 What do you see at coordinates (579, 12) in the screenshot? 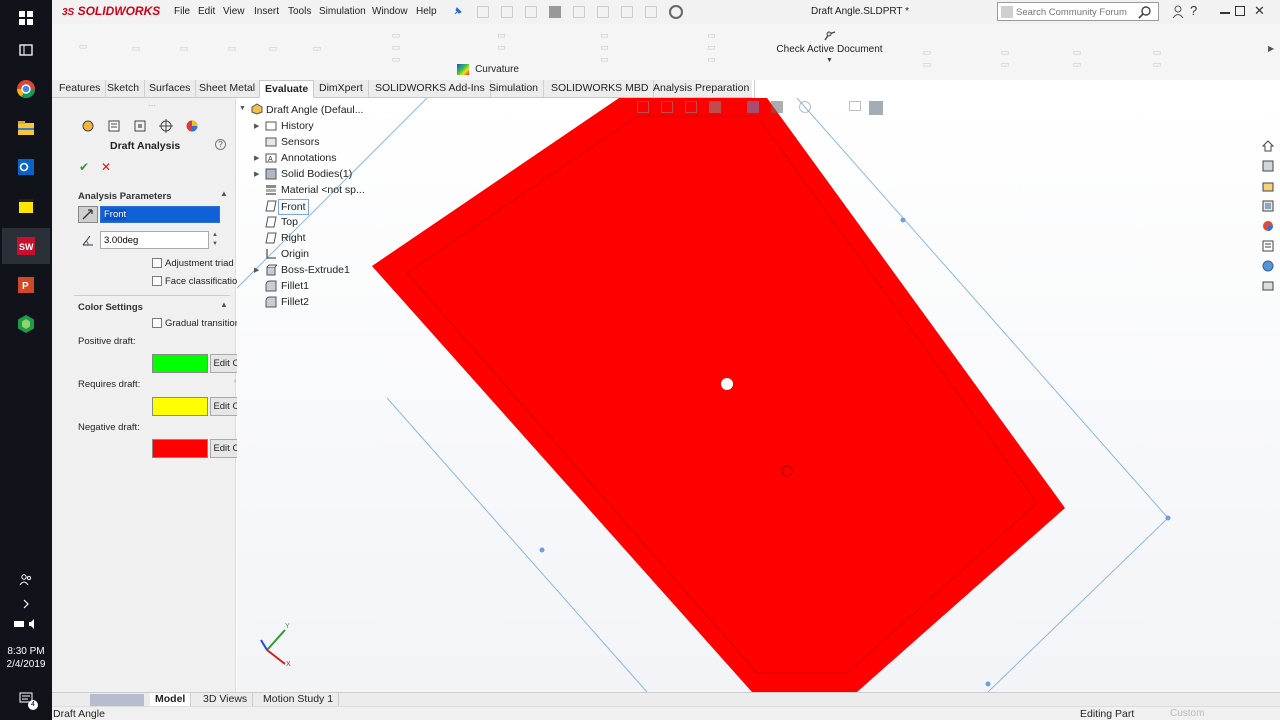
I see `undo-icon` at bounding box center [579, 12].